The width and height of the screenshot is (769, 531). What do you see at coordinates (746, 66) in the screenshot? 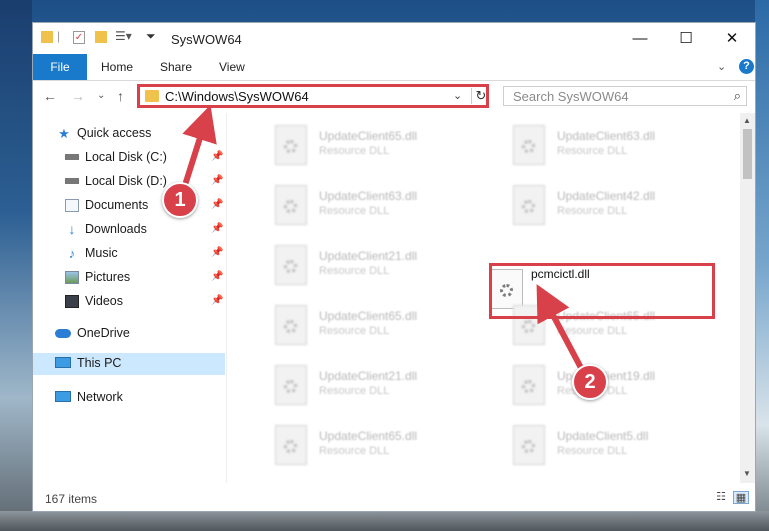
I see `help-icon: ?` at bounding box center [746, 66].